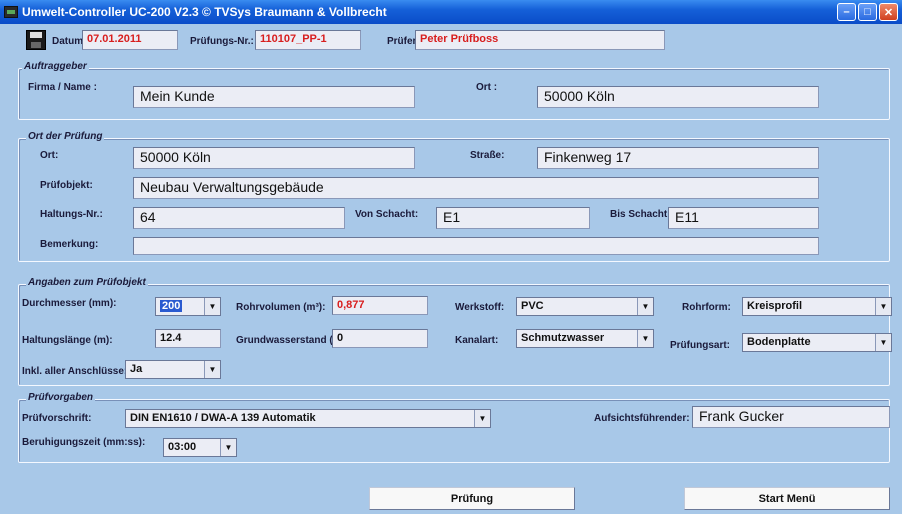 This screenshot has height=514, width=902. Describe the element at coordinates (817, 306) in the screenshot. I see `rohrform-select: Kreisprofil ▼` at that location.